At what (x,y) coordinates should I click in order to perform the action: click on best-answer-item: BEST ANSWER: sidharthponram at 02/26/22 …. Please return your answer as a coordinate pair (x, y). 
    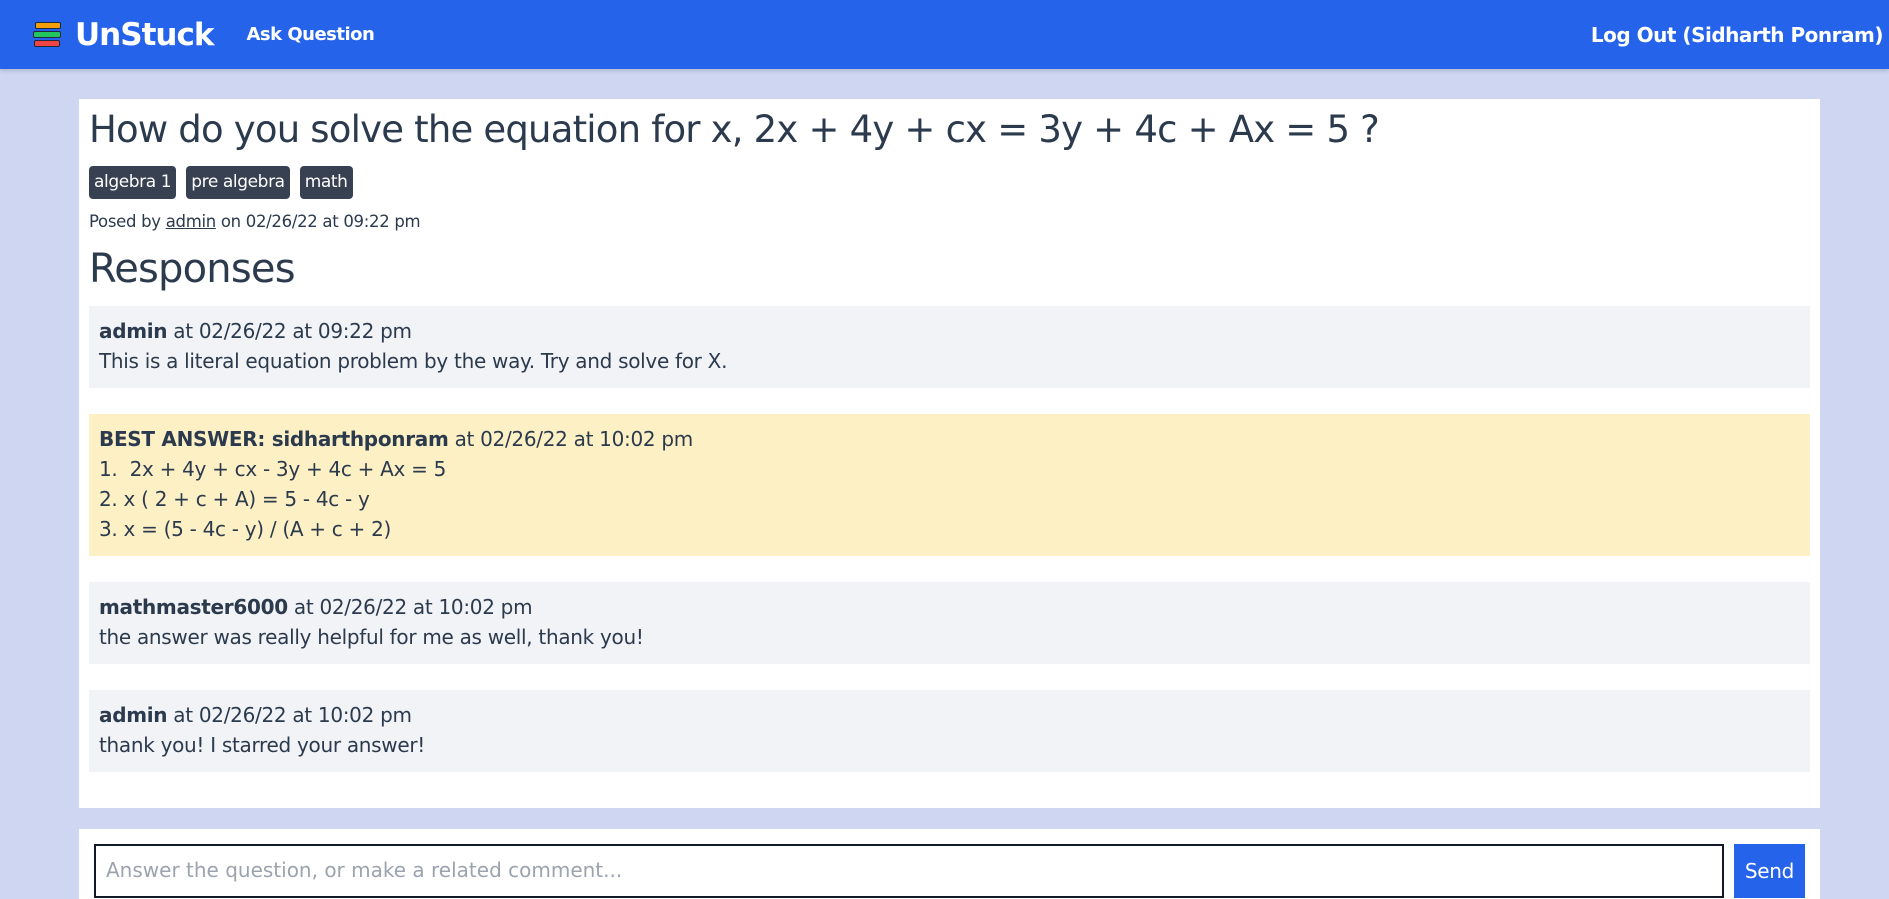
    Looking at the image, I should click on (949, 485).